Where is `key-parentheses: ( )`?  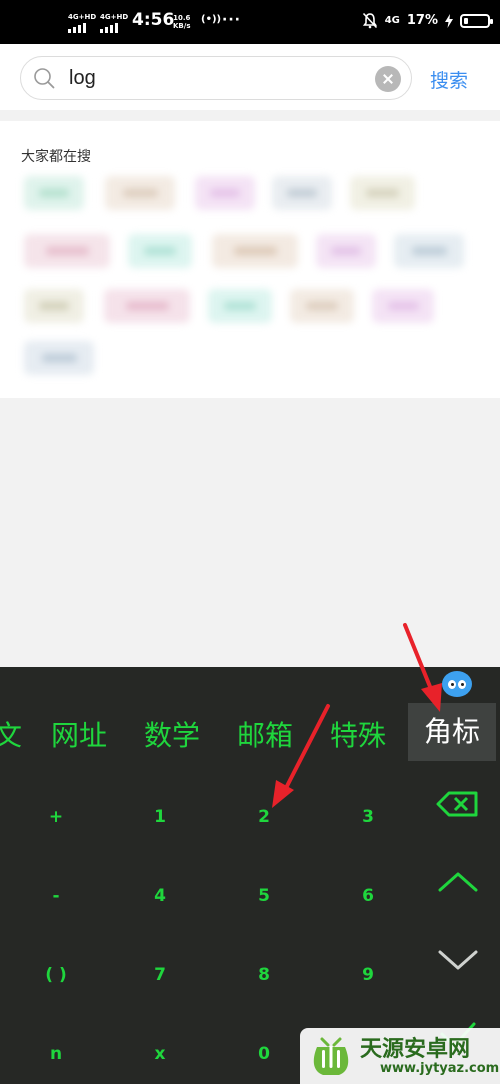 key-parentheses: ( ) is located at coordinates (56, 975).